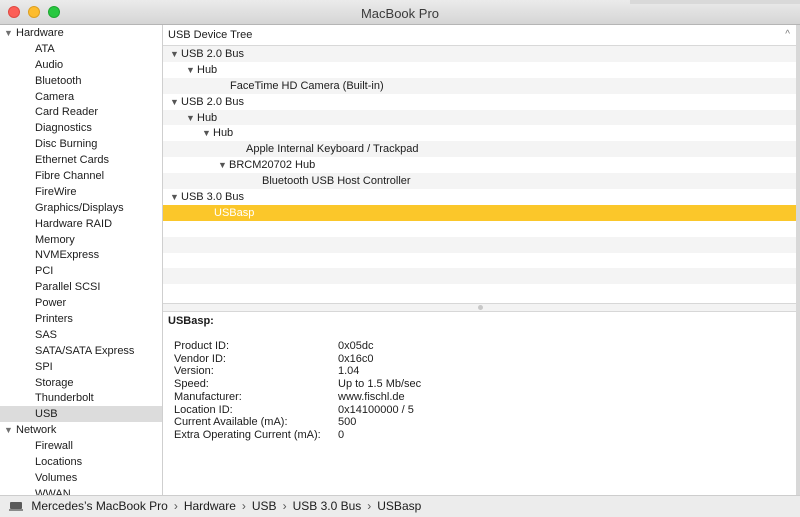  What do you see at coordinates (81, 97) in the screenshot?
I see `sidebar-item-camera: Camera` at bounding box center [81, 97].